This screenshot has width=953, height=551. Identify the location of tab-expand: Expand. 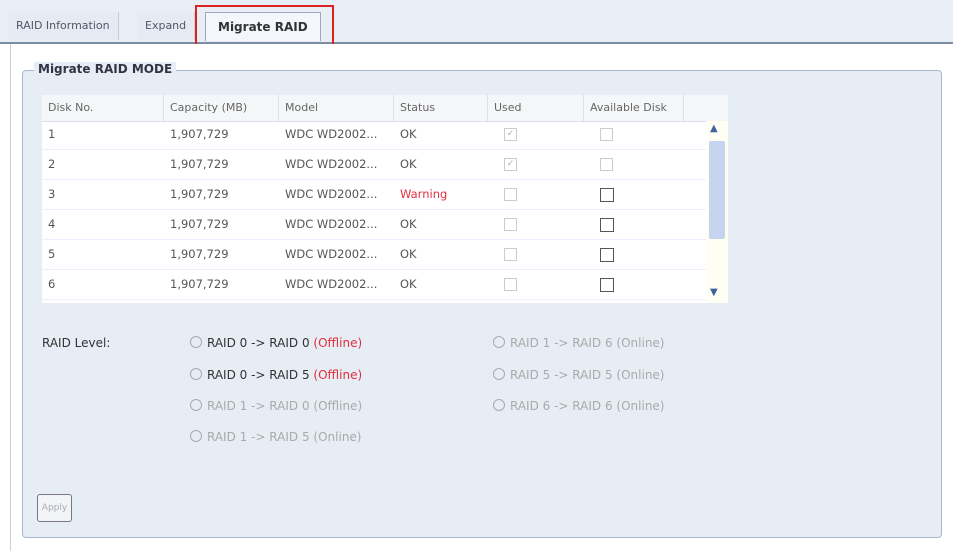
(166, 26).